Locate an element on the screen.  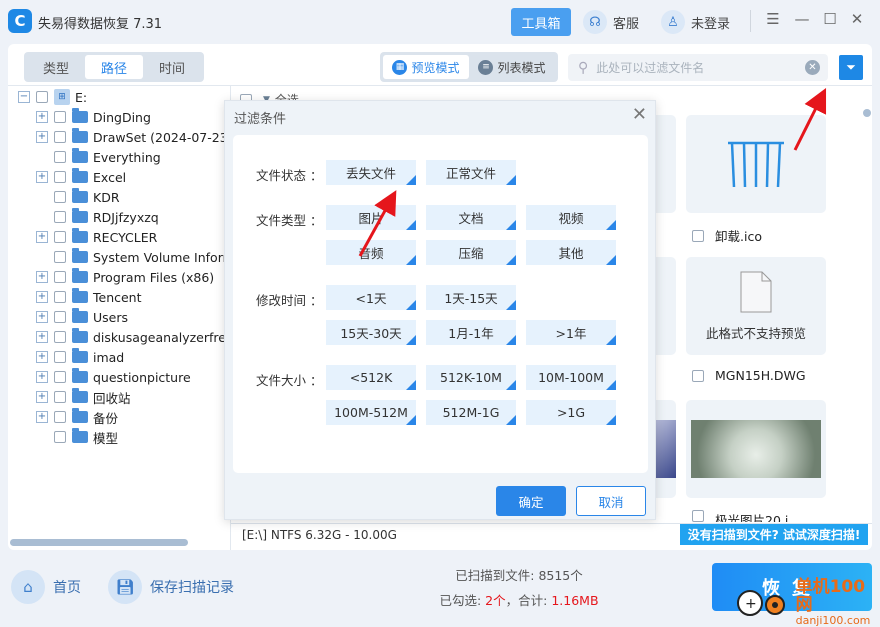
filter-option: 100M-512M is located at coordinates (371, 412).